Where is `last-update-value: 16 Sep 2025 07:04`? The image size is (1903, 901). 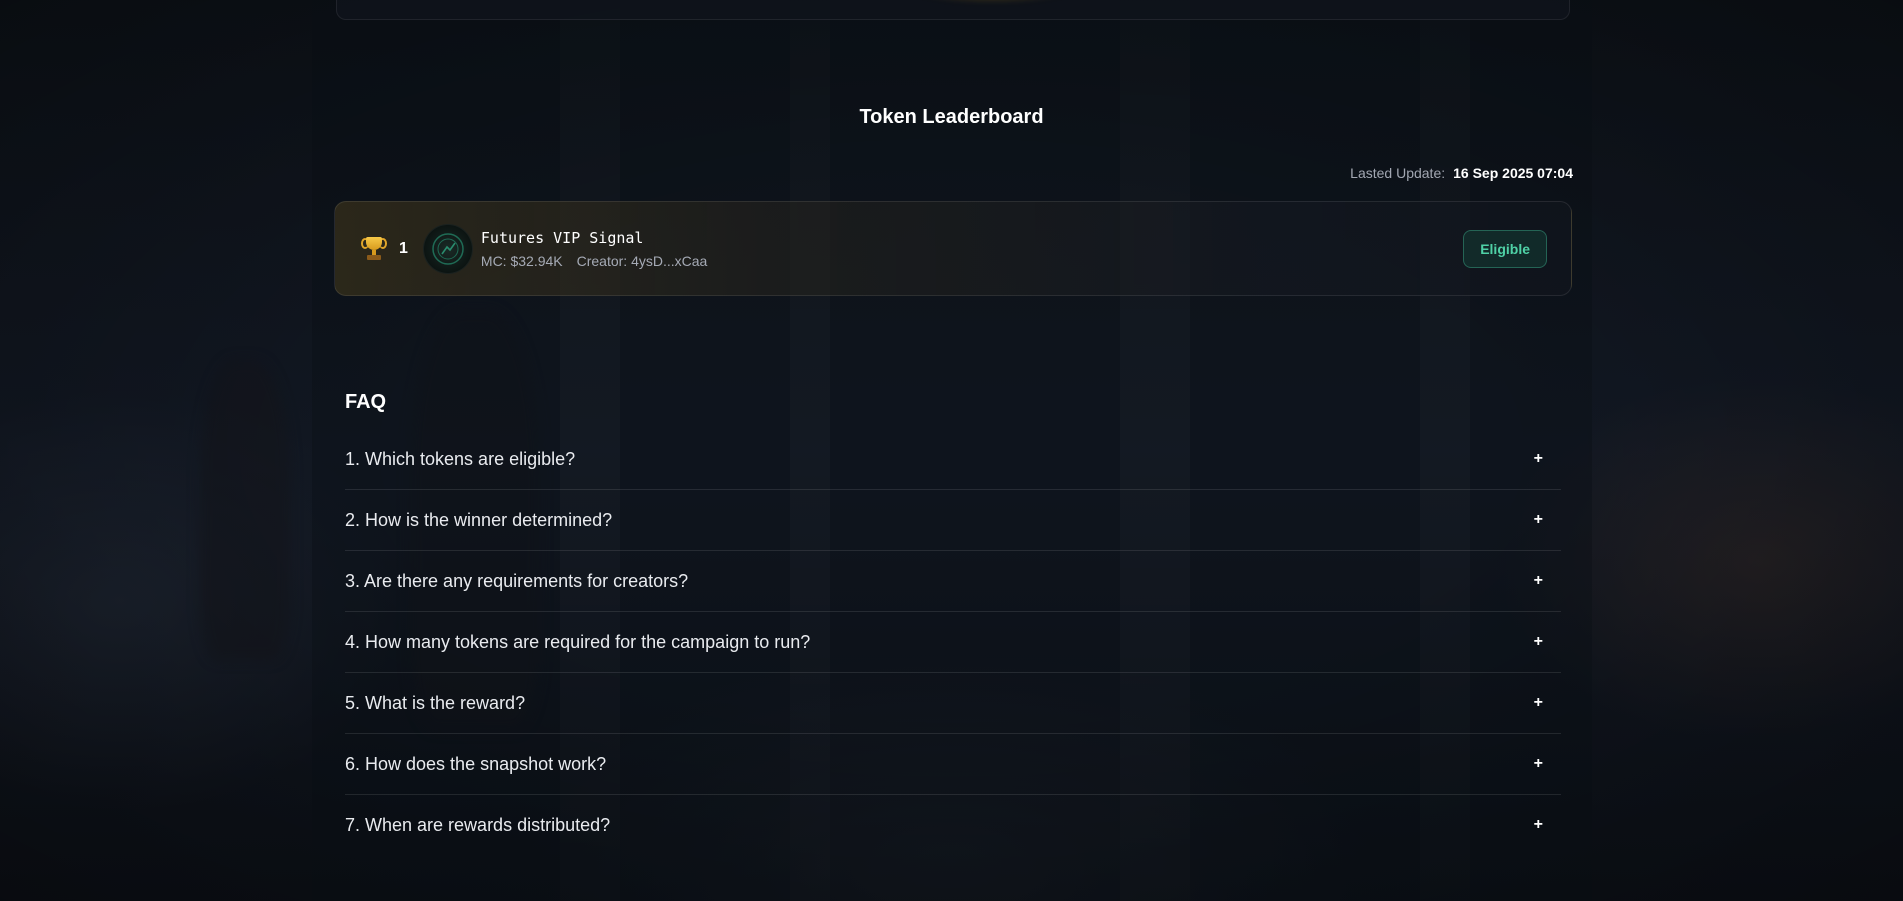 last-update-value: 16 Sep 2025 07:04 is located at coordinates (1513, 173).